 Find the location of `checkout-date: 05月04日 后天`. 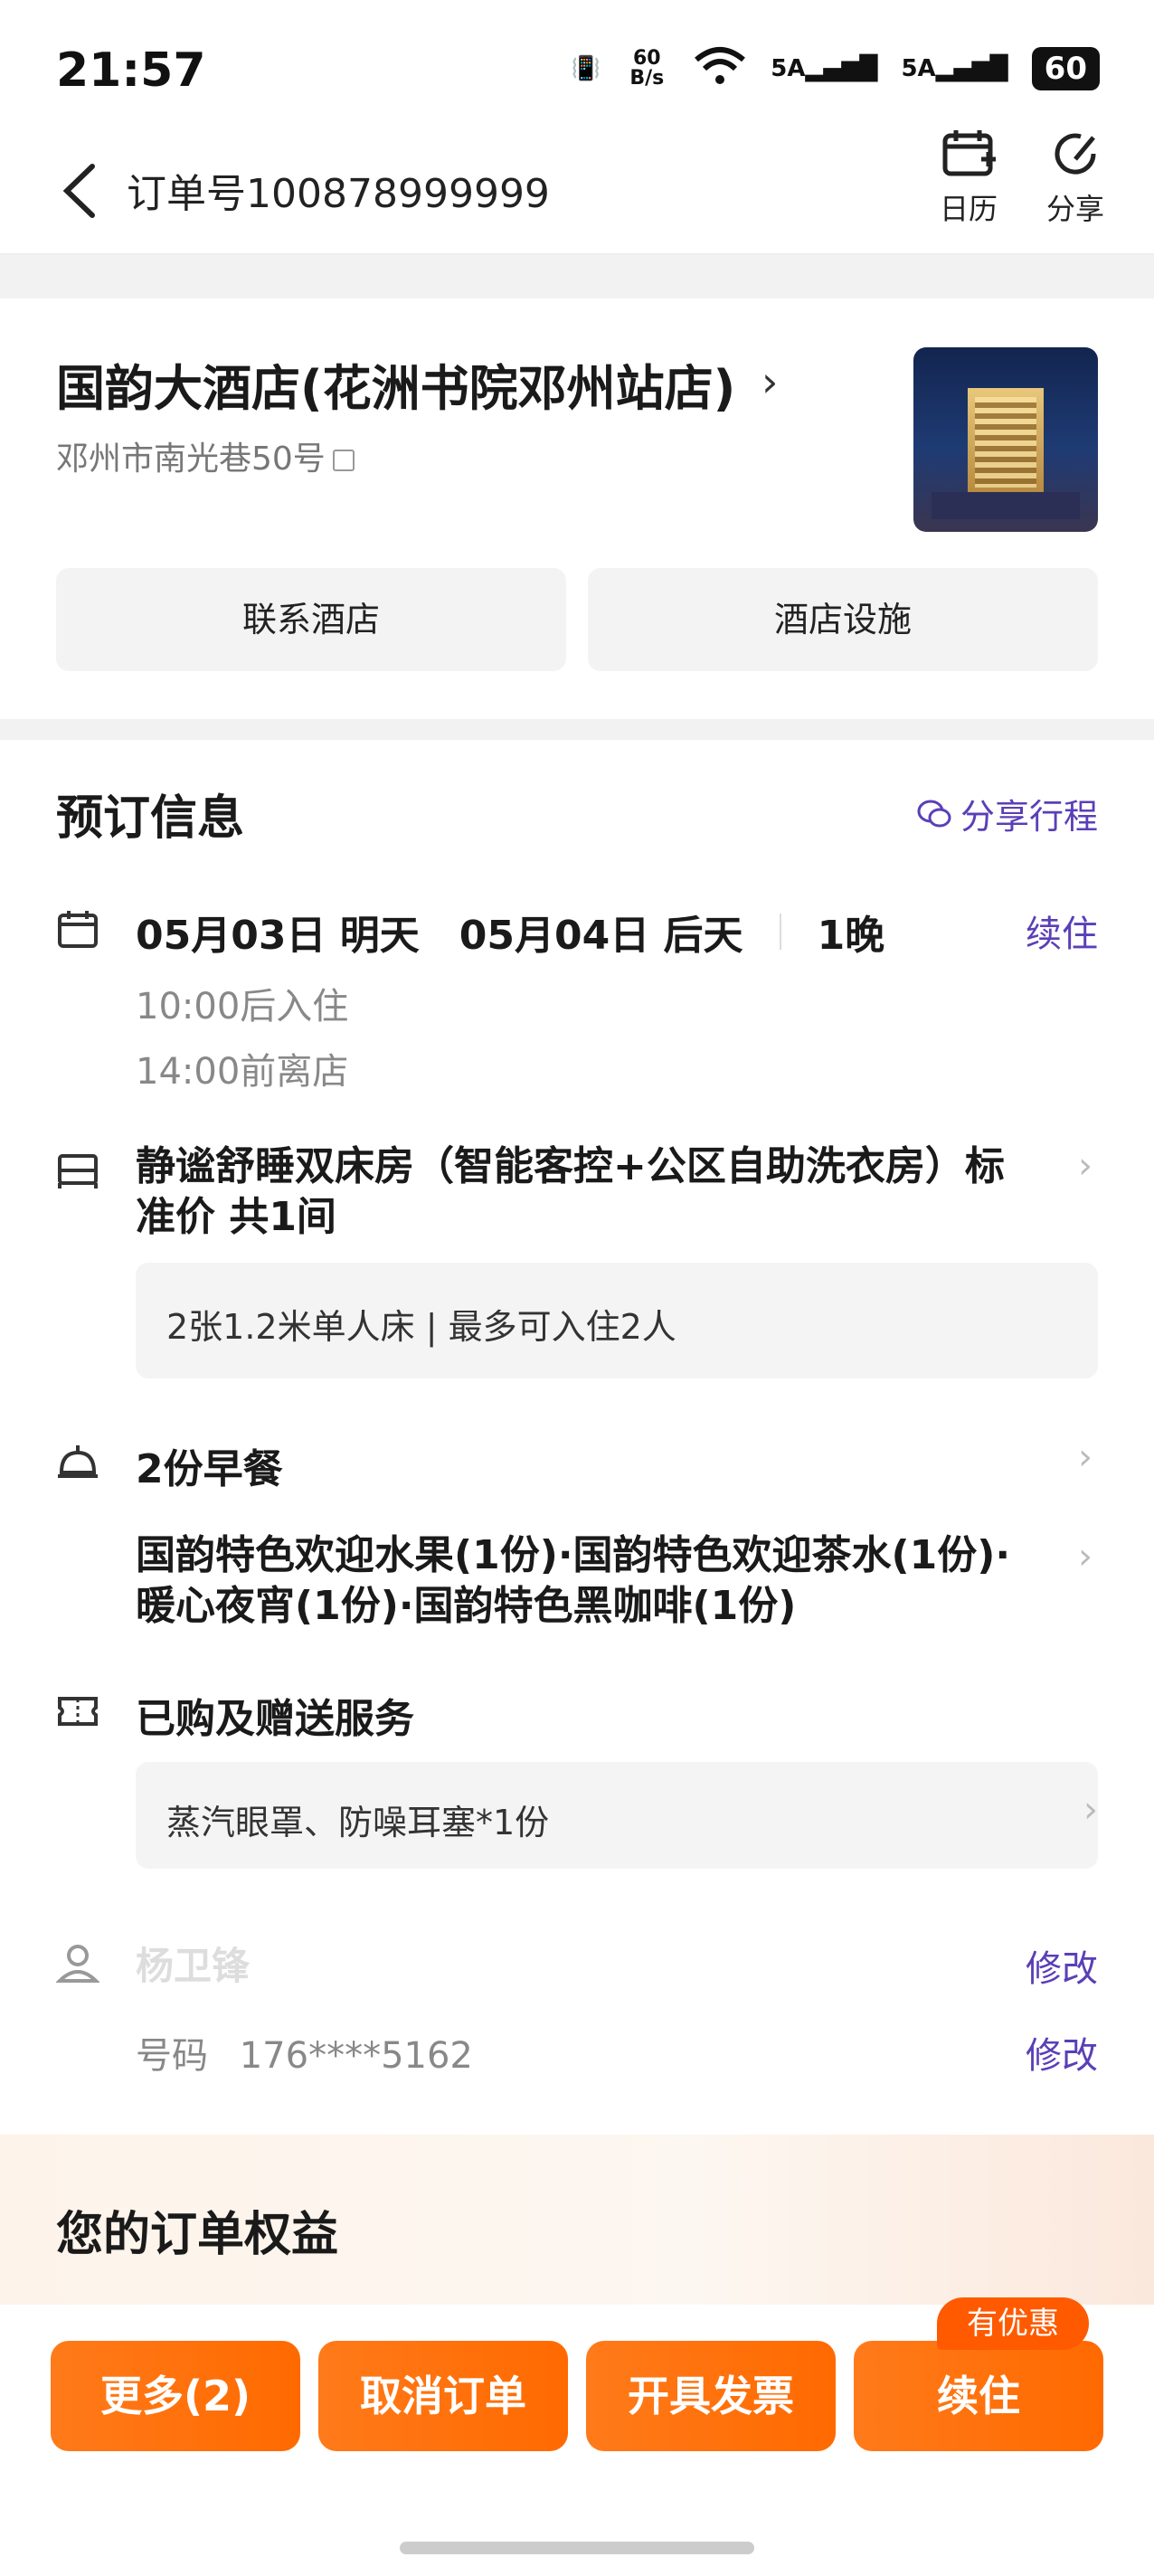

checkout-date: 05月04日 后天 is located at coordinates (601, 936).